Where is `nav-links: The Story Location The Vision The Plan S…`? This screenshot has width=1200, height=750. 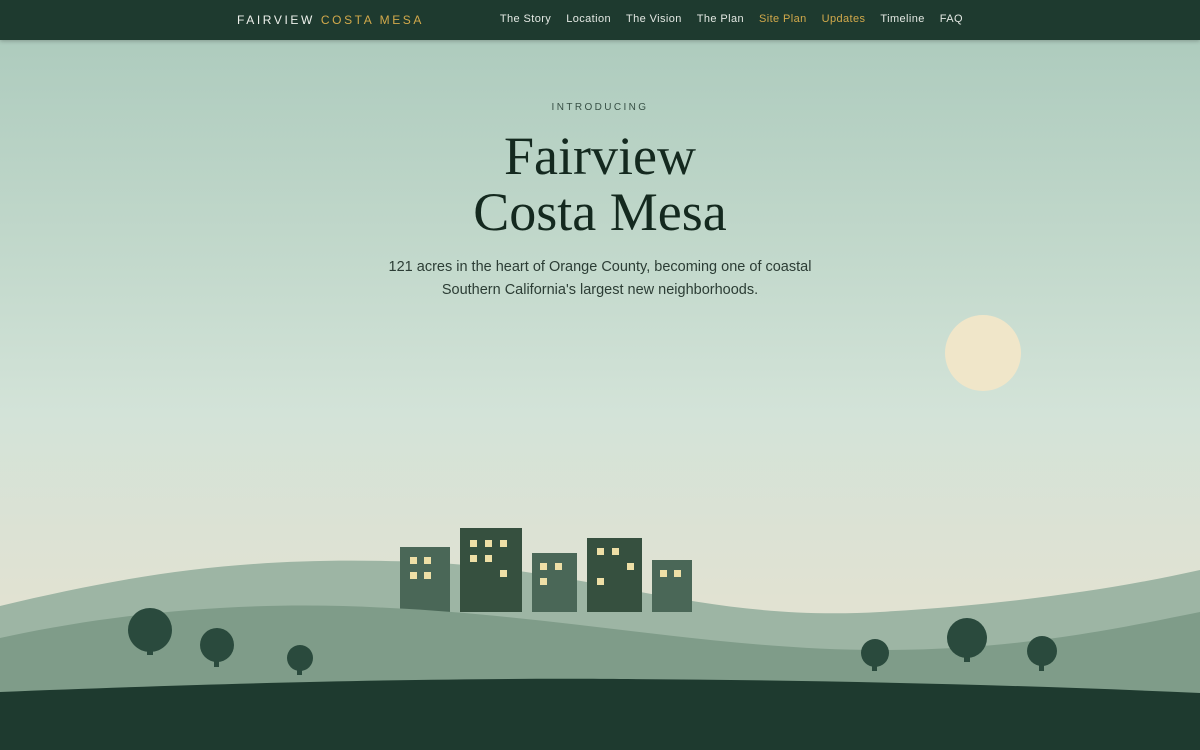
nav-links: The Story Location The Vision The Plan S… is located at coordinates (731, 19).